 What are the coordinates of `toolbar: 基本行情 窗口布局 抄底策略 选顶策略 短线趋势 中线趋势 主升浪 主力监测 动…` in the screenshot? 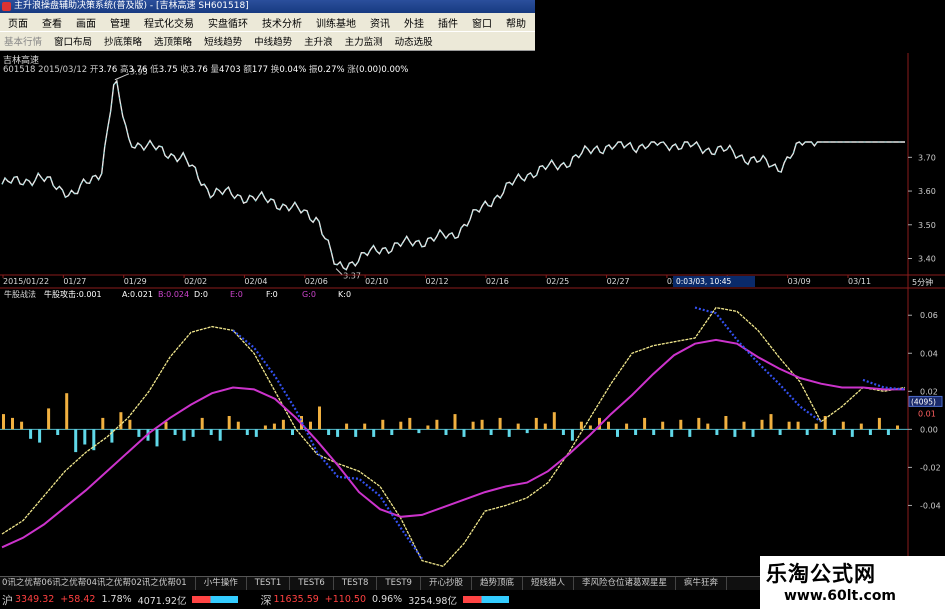 It's located at (267, 41).